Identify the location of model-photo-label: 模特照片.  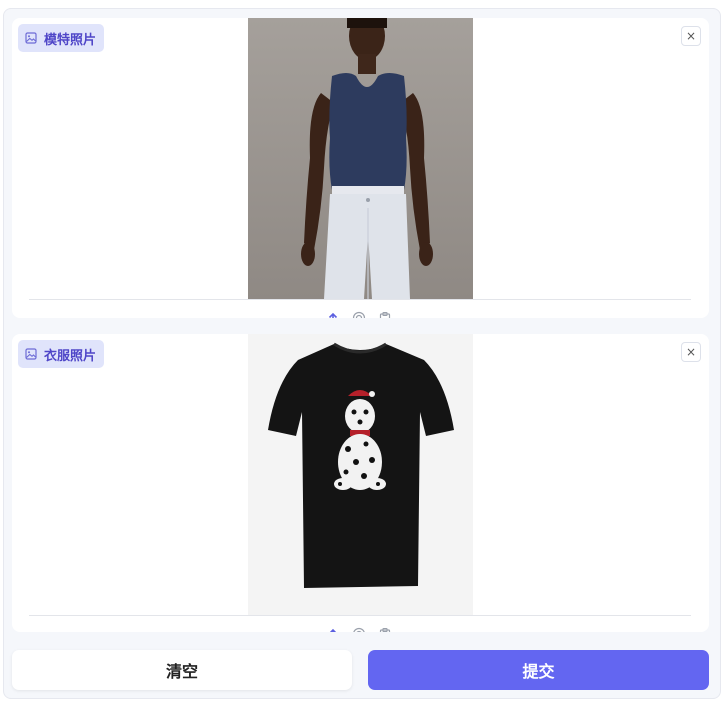
(61, 38).